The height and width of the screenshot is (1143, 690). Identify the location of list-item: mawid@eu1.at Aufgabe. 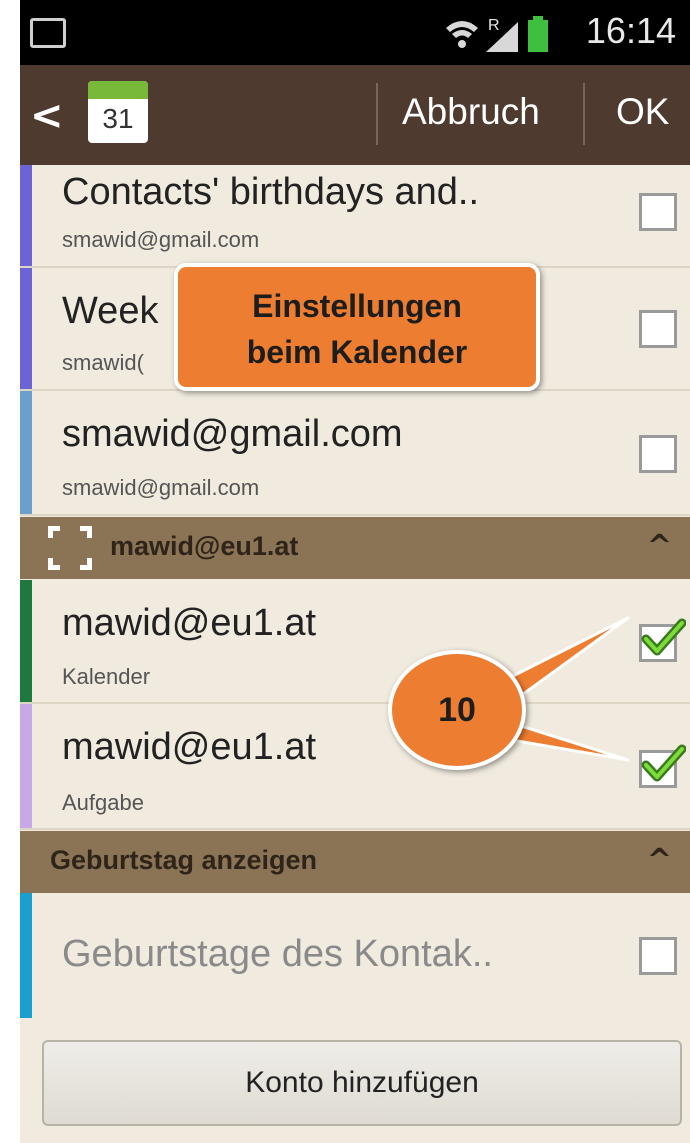
(355, 767).